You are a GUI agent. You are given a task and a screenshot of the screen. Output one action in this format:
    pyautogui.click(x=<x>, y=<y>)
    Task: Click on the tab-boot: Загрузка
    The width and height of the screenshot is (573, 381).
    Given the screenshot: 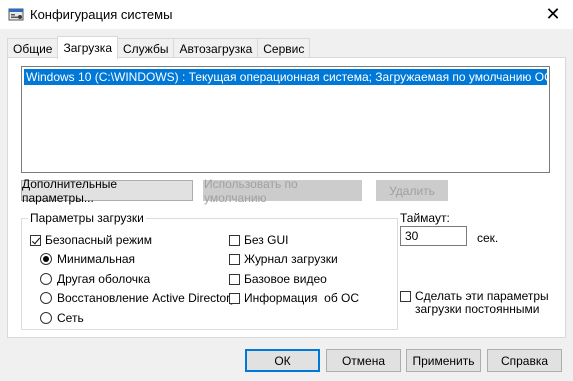 What is the action you would take?
    pyautogui.click(x=87, y=47)
    